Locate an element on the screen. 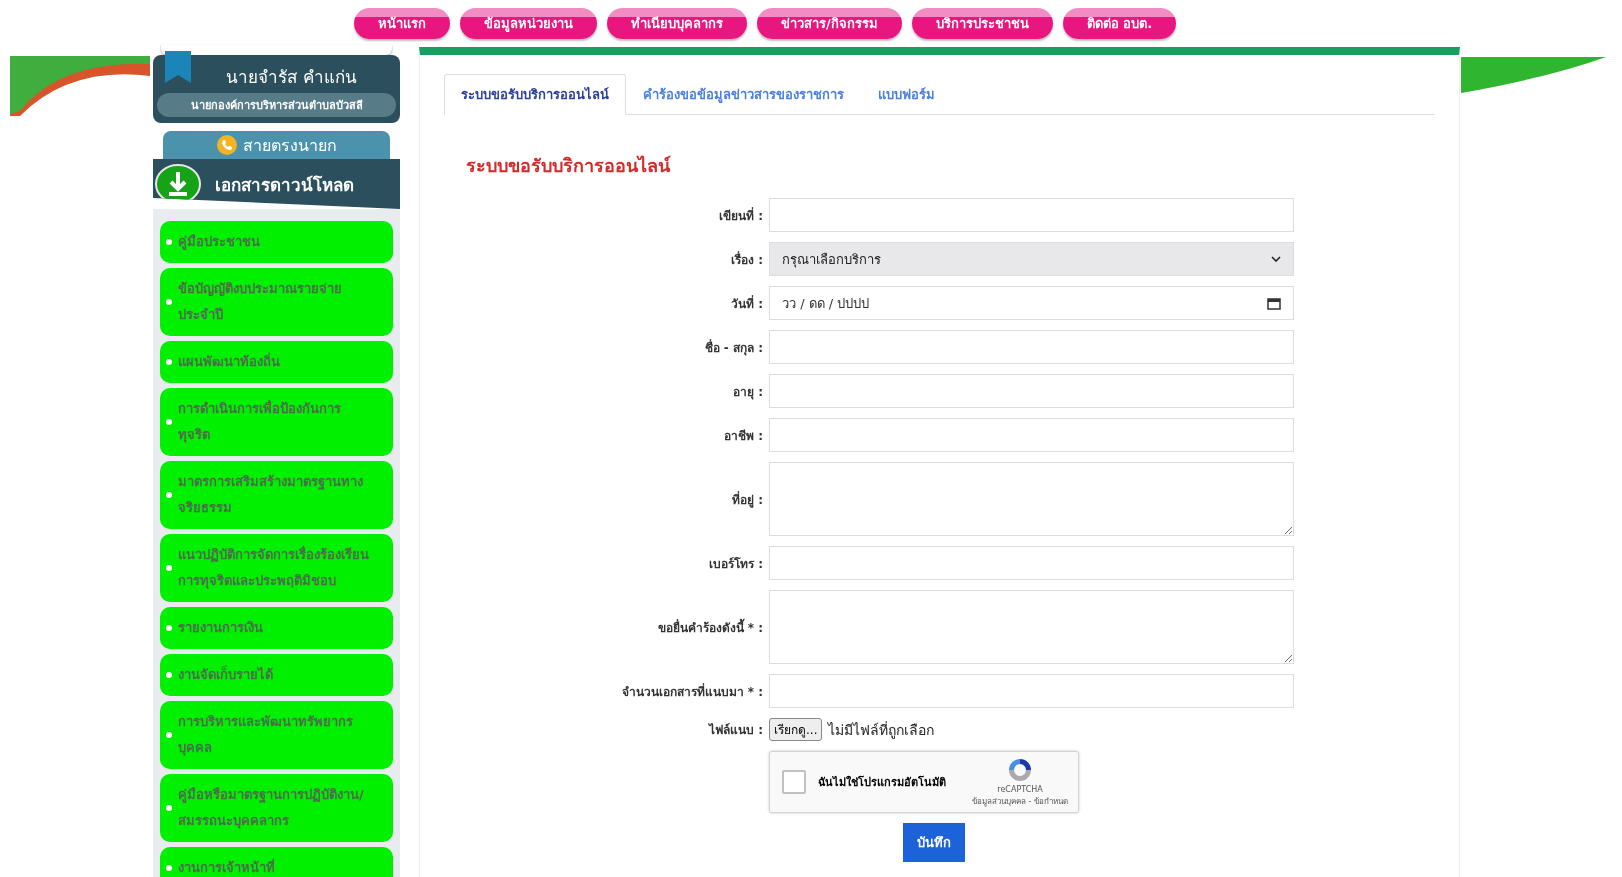  form-heading: ระบบขอรับบริการออนไลน์ is located at coordinates (569, 166).